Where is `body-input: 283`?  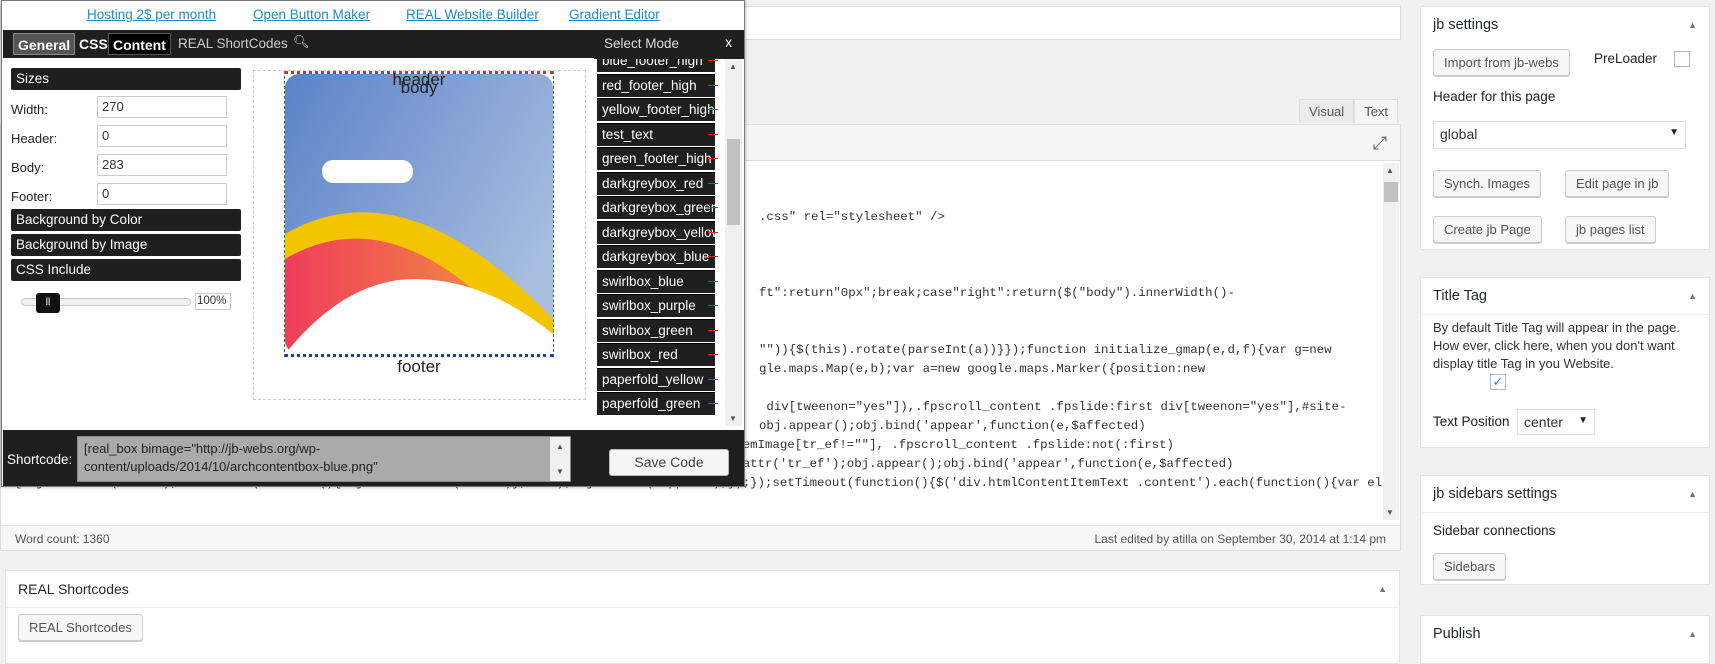 body-input: 283 is located at coordinates (162, 165).